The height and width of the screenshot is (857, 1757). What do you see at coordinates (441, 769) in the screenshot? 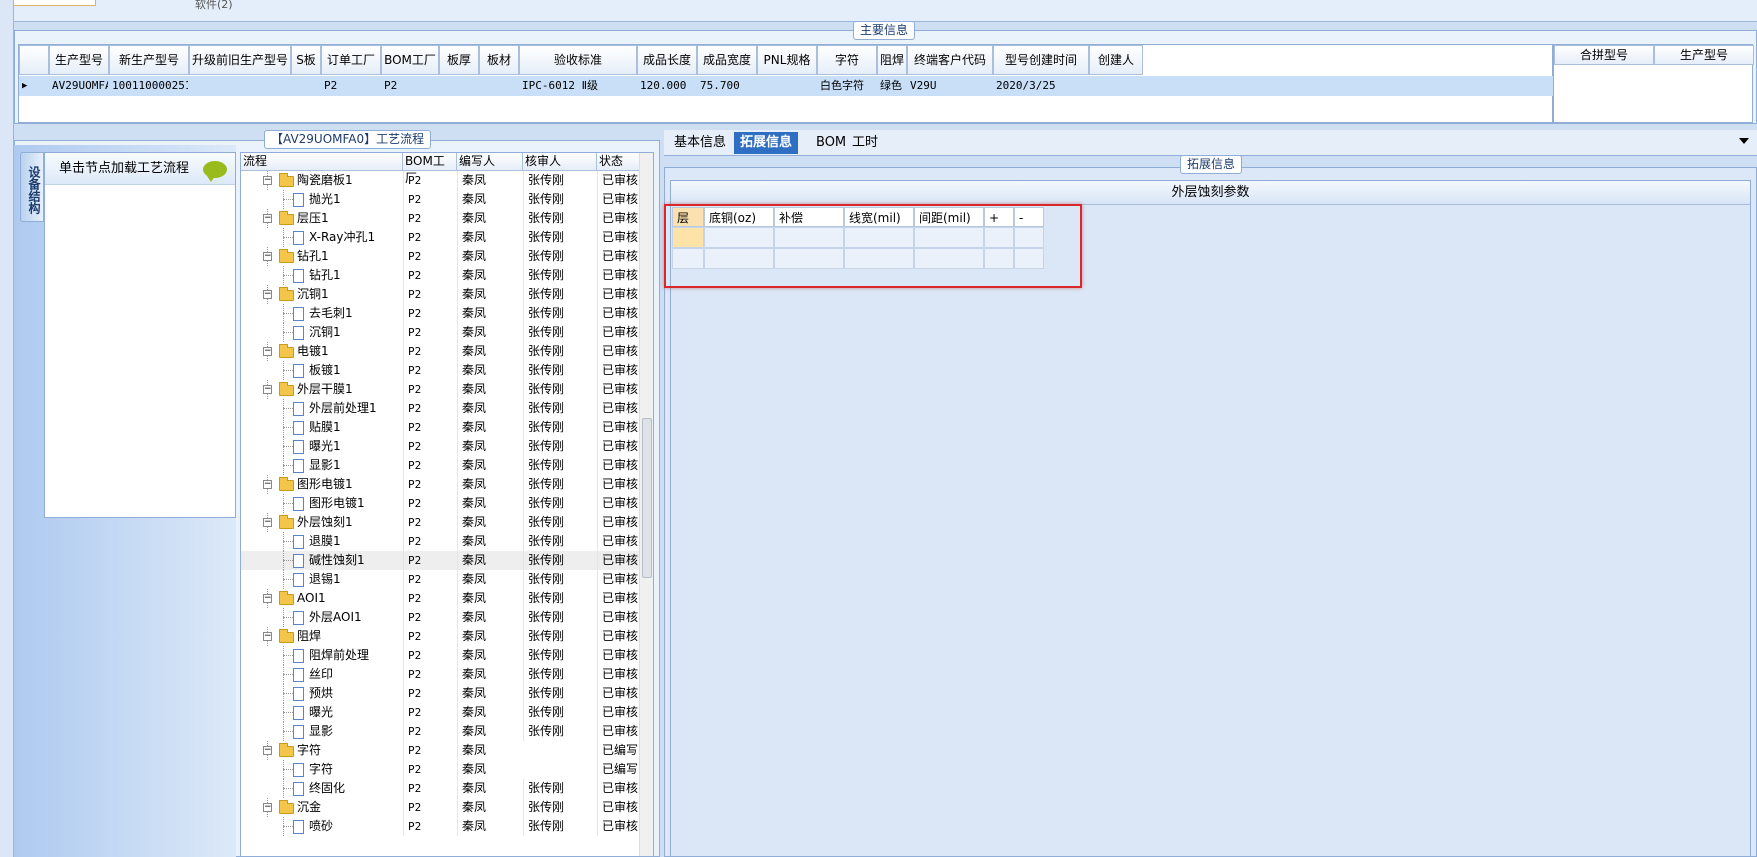
I see `tree-step-node: 字符 P2 秦凤 已编写` at bounding box center [441, 769].